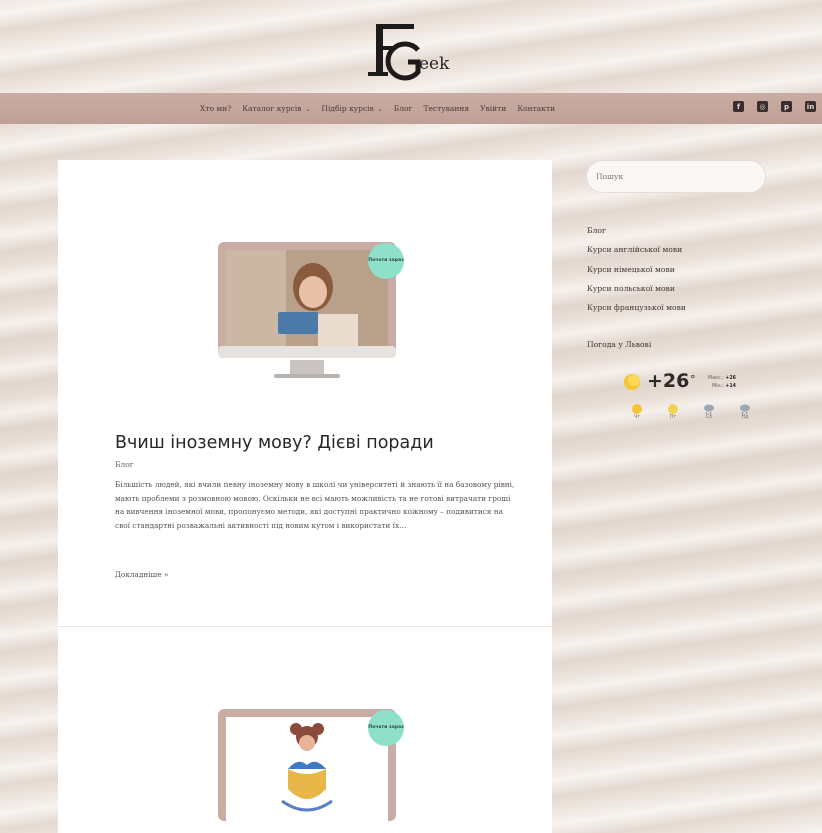 The height and width of the screenshot is (833, 822). Describe the element at coordinates (738, 106) in the screenshot. I see `facebook-icon: f` at that location.